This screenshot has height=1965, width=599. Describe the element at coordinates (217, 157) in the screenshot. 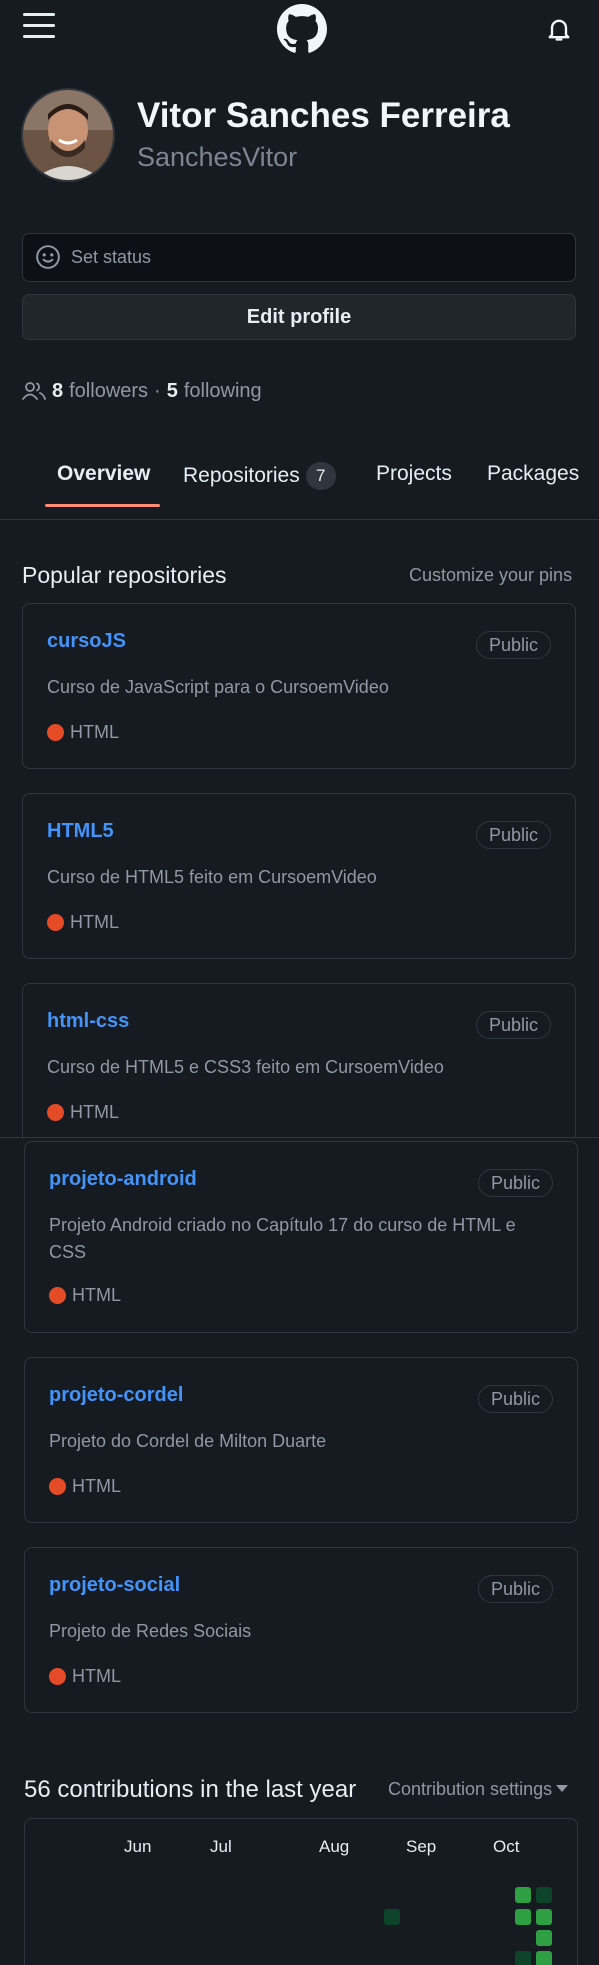

I see `profile-username: SanchesVitor` at that location.